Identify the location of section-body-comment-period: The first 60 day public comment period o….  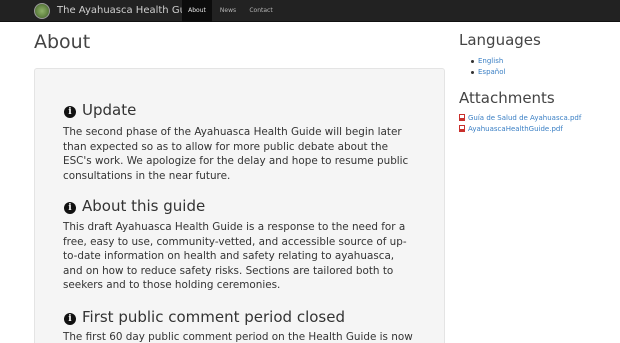
(238, 337).